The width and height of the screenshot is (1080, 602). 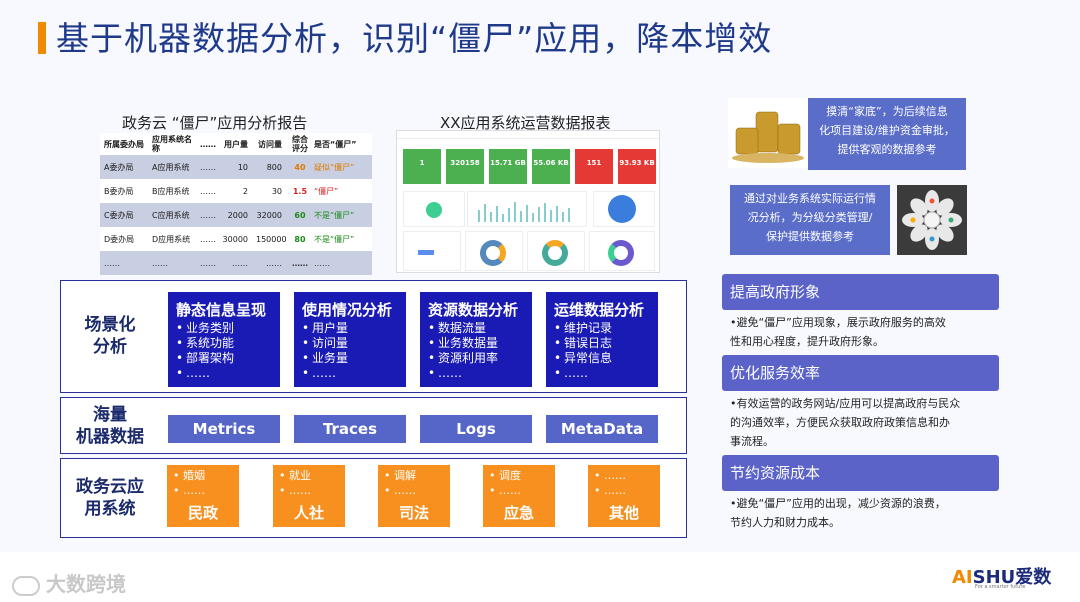 What do you see at coordinates (86, 584) in the screenshot?
I see `watermark-text: 大数跨境` at bounding box center [86, 584].